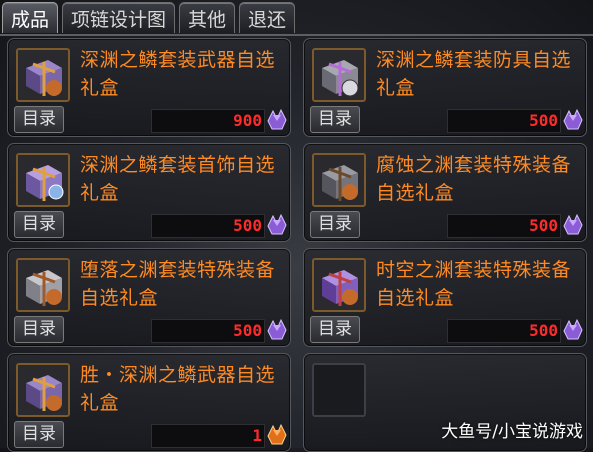 The height and width of the screenshot is (452, 593). Describe the element at coordinates (178, 284) in the screenshot. I see `item-name: 堕落之渊套装特殊装备自选礼盒` at that location.